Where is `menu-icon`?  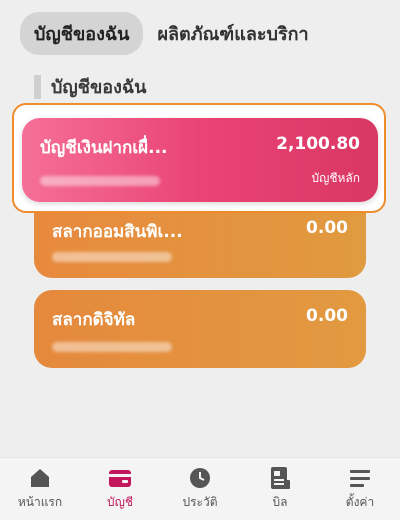 menu-icon is located at coordinates (360, 478).